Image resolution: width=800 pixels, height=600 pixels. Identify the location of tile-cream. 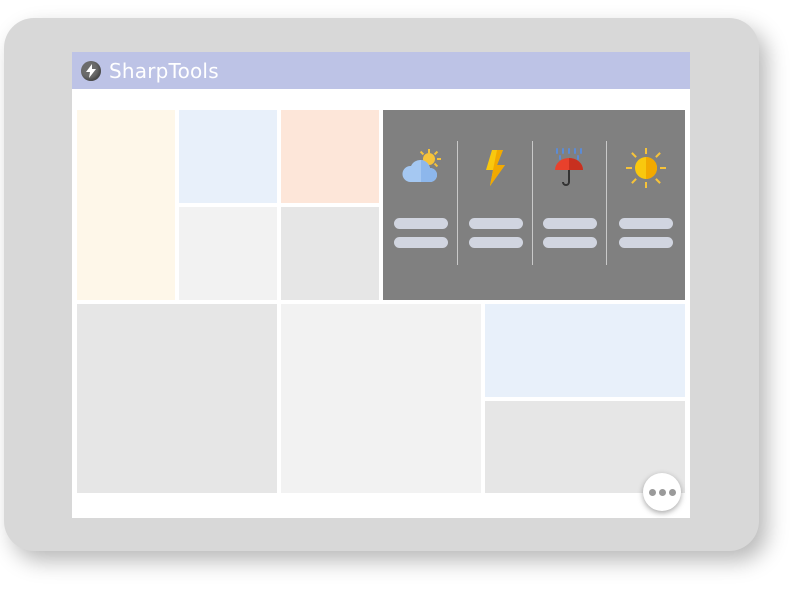
(126, 205).